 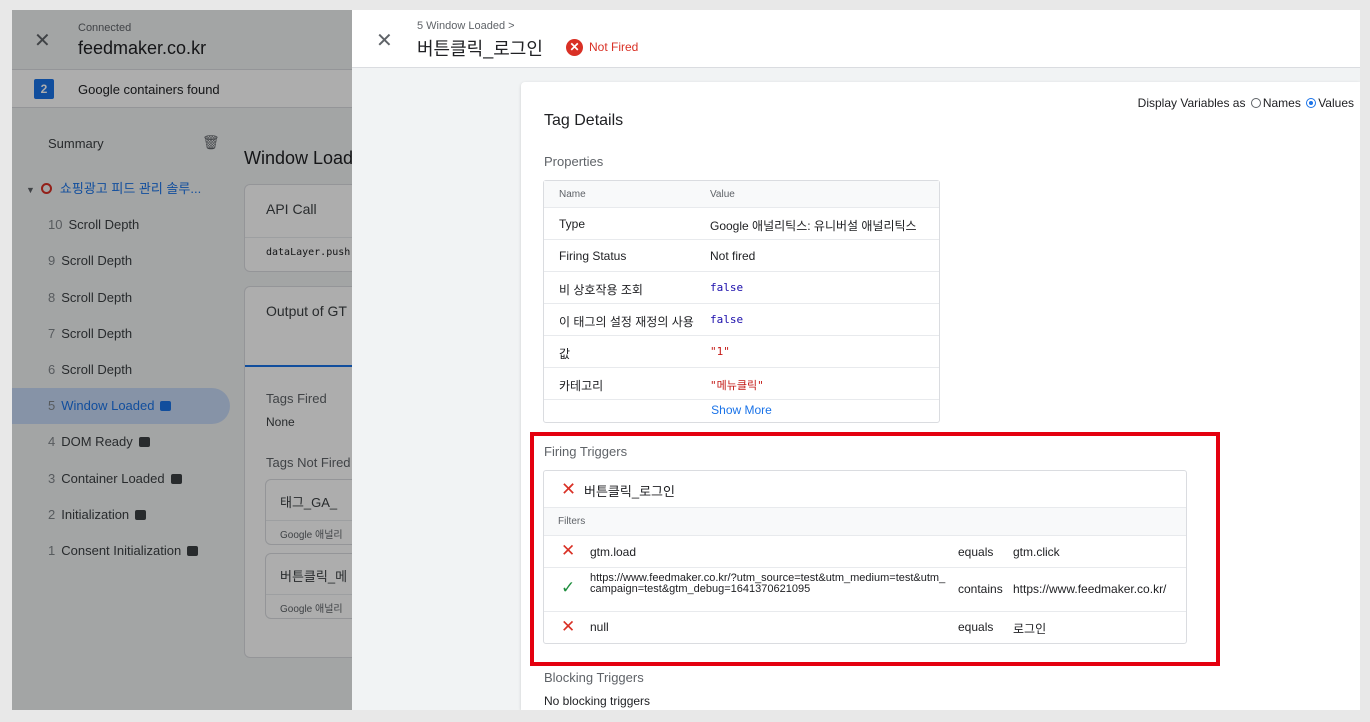 I want to click on filter-row: ✕ gtm.load equals gtm.click, so click(x=865, y=552).